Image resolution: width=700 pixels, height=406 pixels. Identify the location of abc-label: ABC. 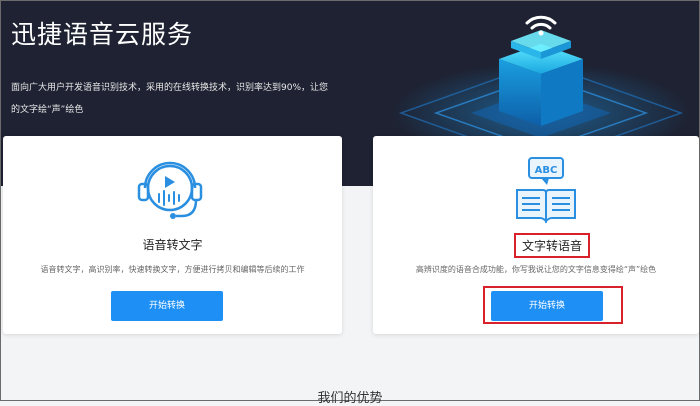
(546, 170).